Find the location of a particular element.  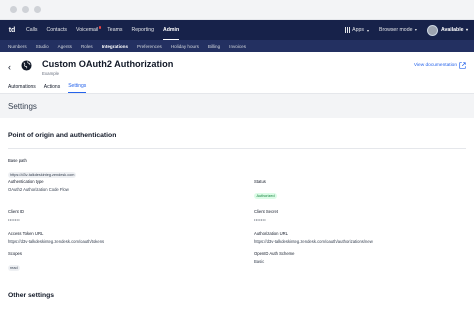

apps-grid-icon is located at coordinates (347, 30).